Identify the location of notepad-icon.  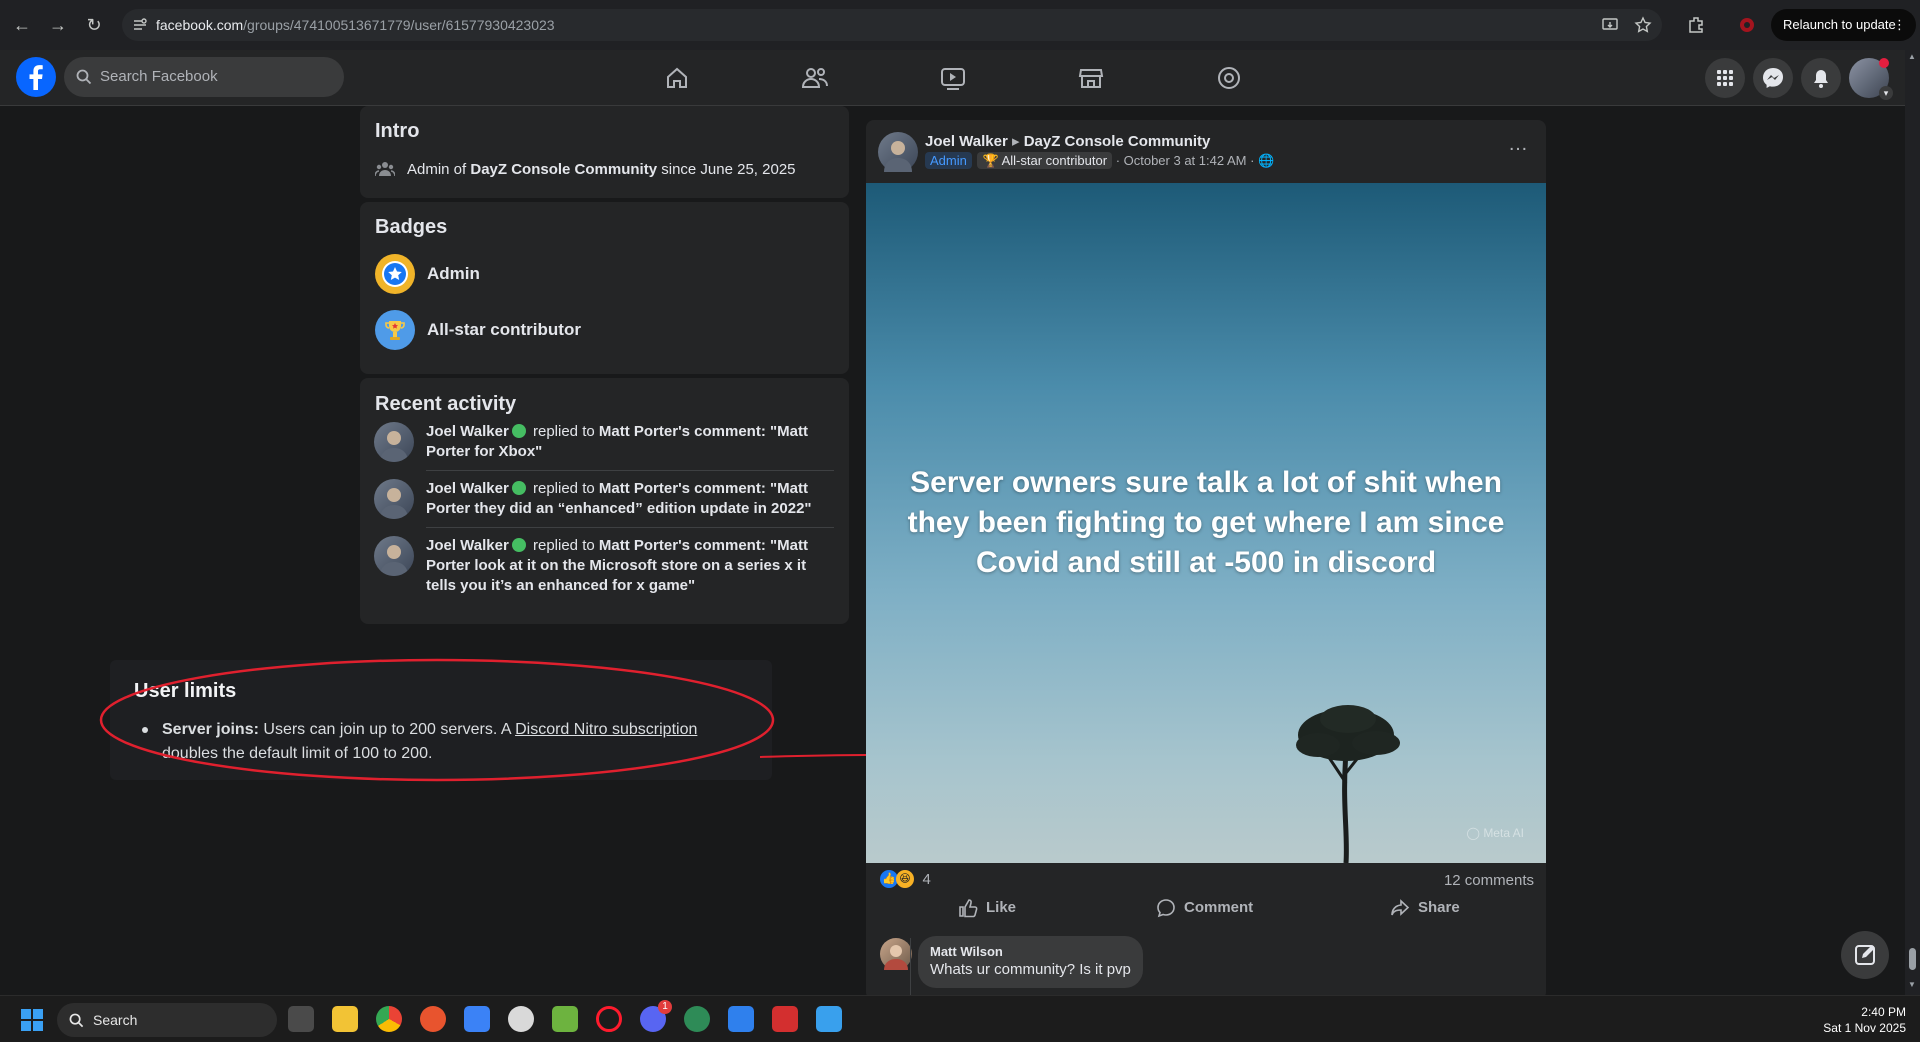
(477, 1019).